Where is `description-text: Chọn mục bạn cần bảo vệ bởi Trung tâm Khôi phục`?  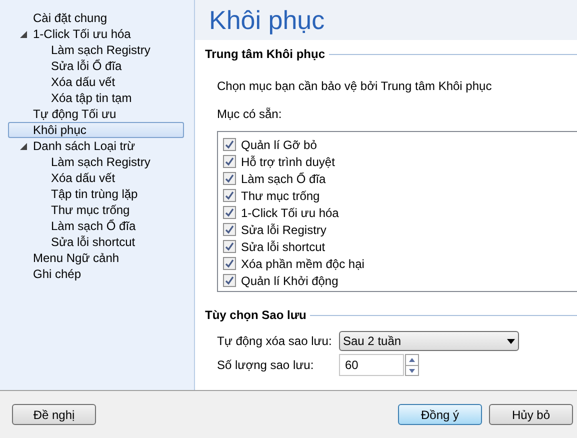 description-text: Chọn mục bạn cần bảo vệ bởi Trung tâm Khôi phục is located at coordinates (354, 86).